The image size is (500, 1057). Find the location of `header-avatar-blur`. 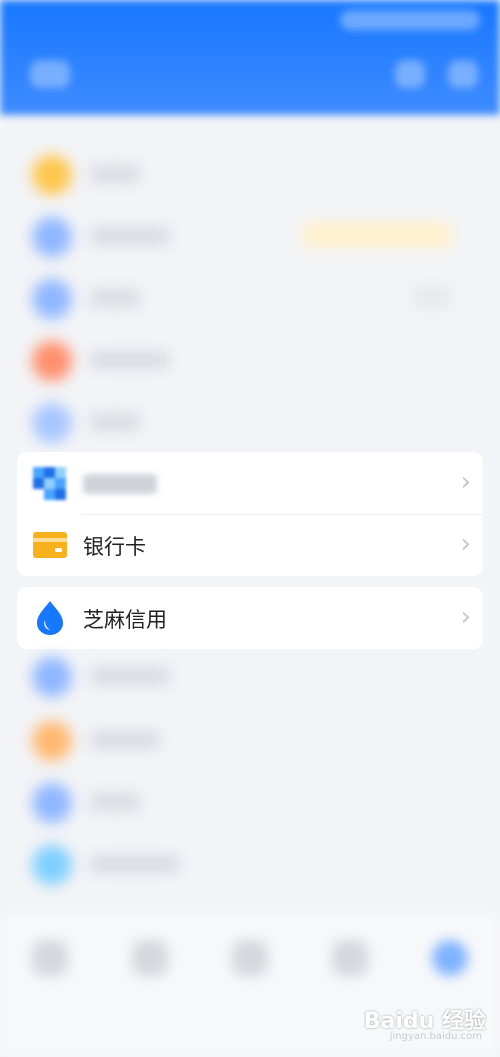

header-avatar-blur is located at coordinates (50, 74).